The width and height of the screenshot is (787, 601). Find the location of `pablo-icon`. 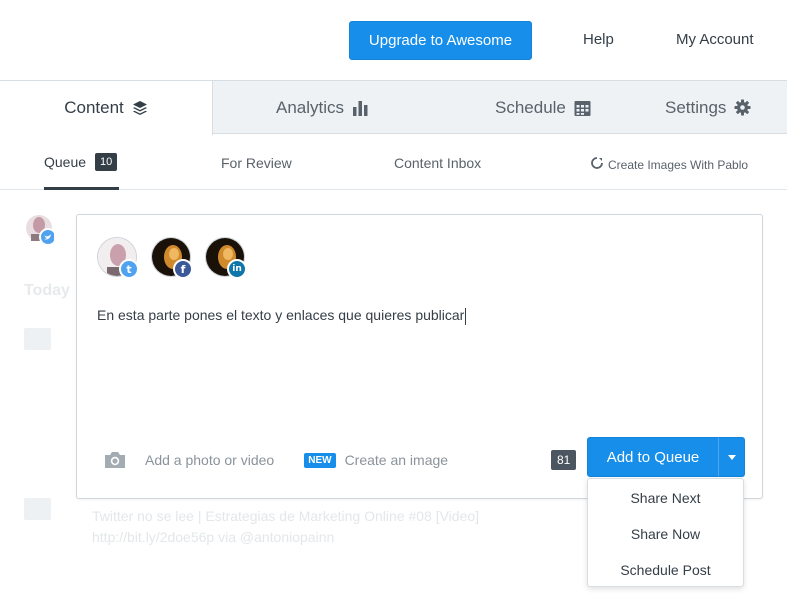

pablo-icon is located at coordinates (597, 164).